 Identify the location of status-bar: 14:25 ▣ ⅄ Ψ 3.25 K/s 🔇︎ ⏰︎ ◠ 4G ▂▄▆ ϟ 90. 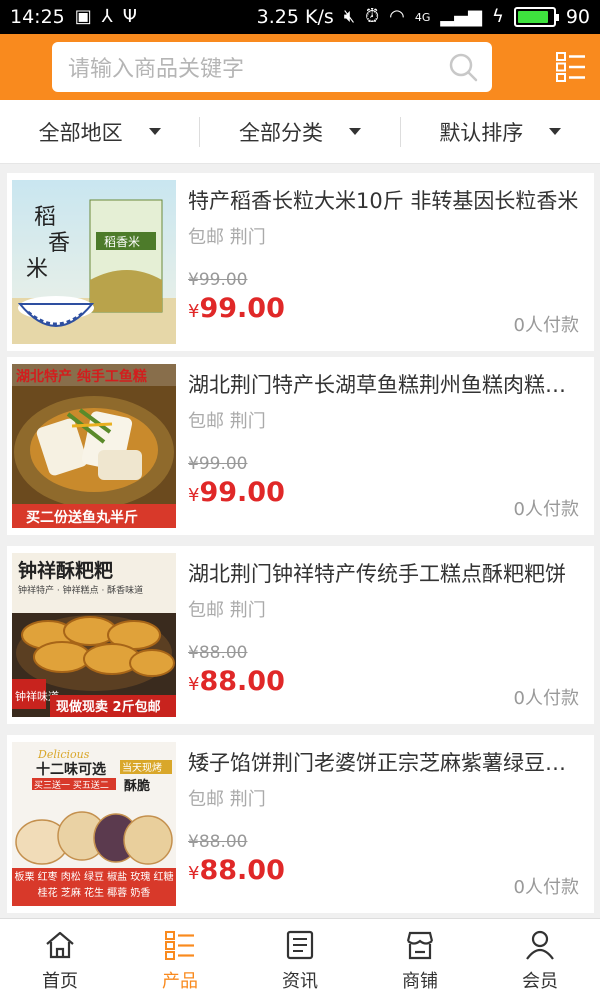
(300, 17).